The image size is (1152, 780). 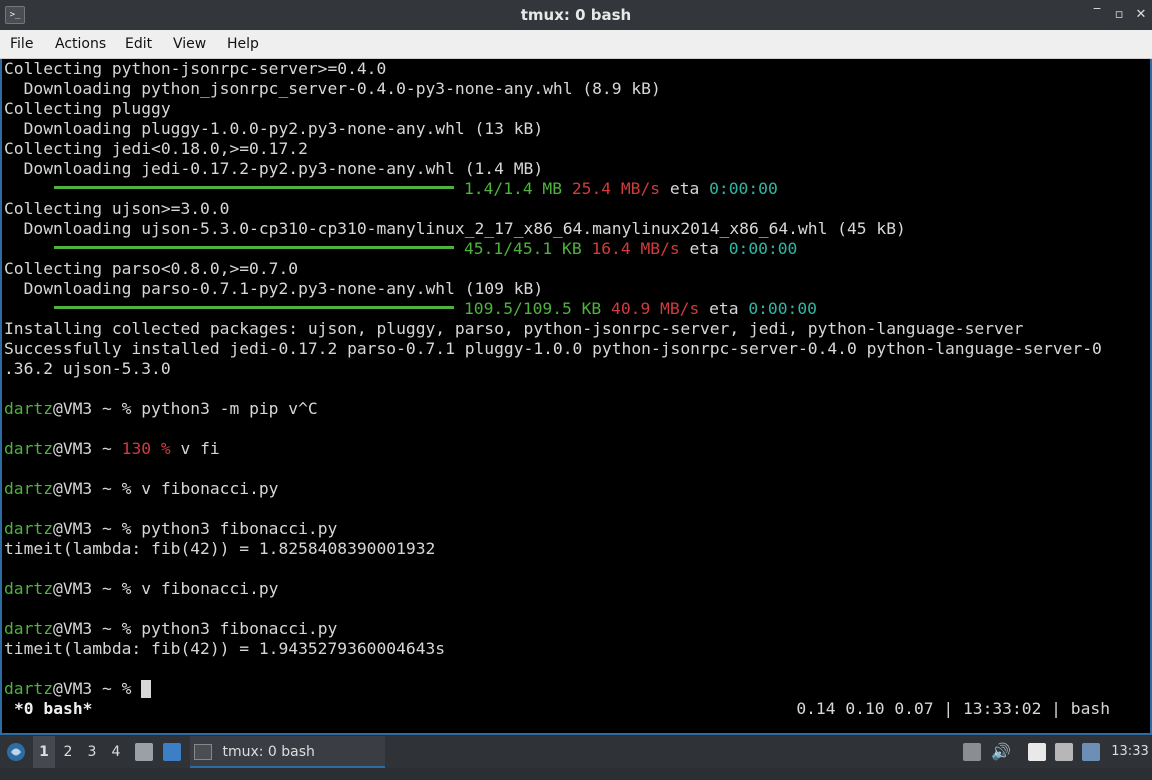 What do you see at coordinates (44, 752) in the screenshot?
I see `workspace-1: 1` at bounding box center [44, 752].